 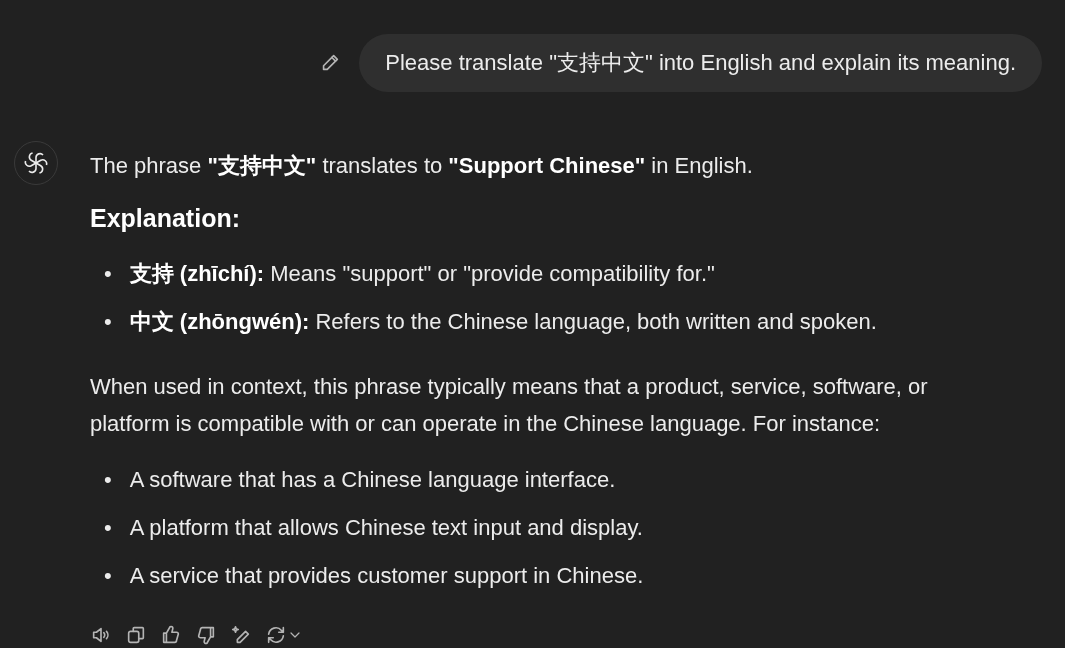 I want to click on bullet-item: A platform that allows Chinese text input and display., so click(x=386, y=528).